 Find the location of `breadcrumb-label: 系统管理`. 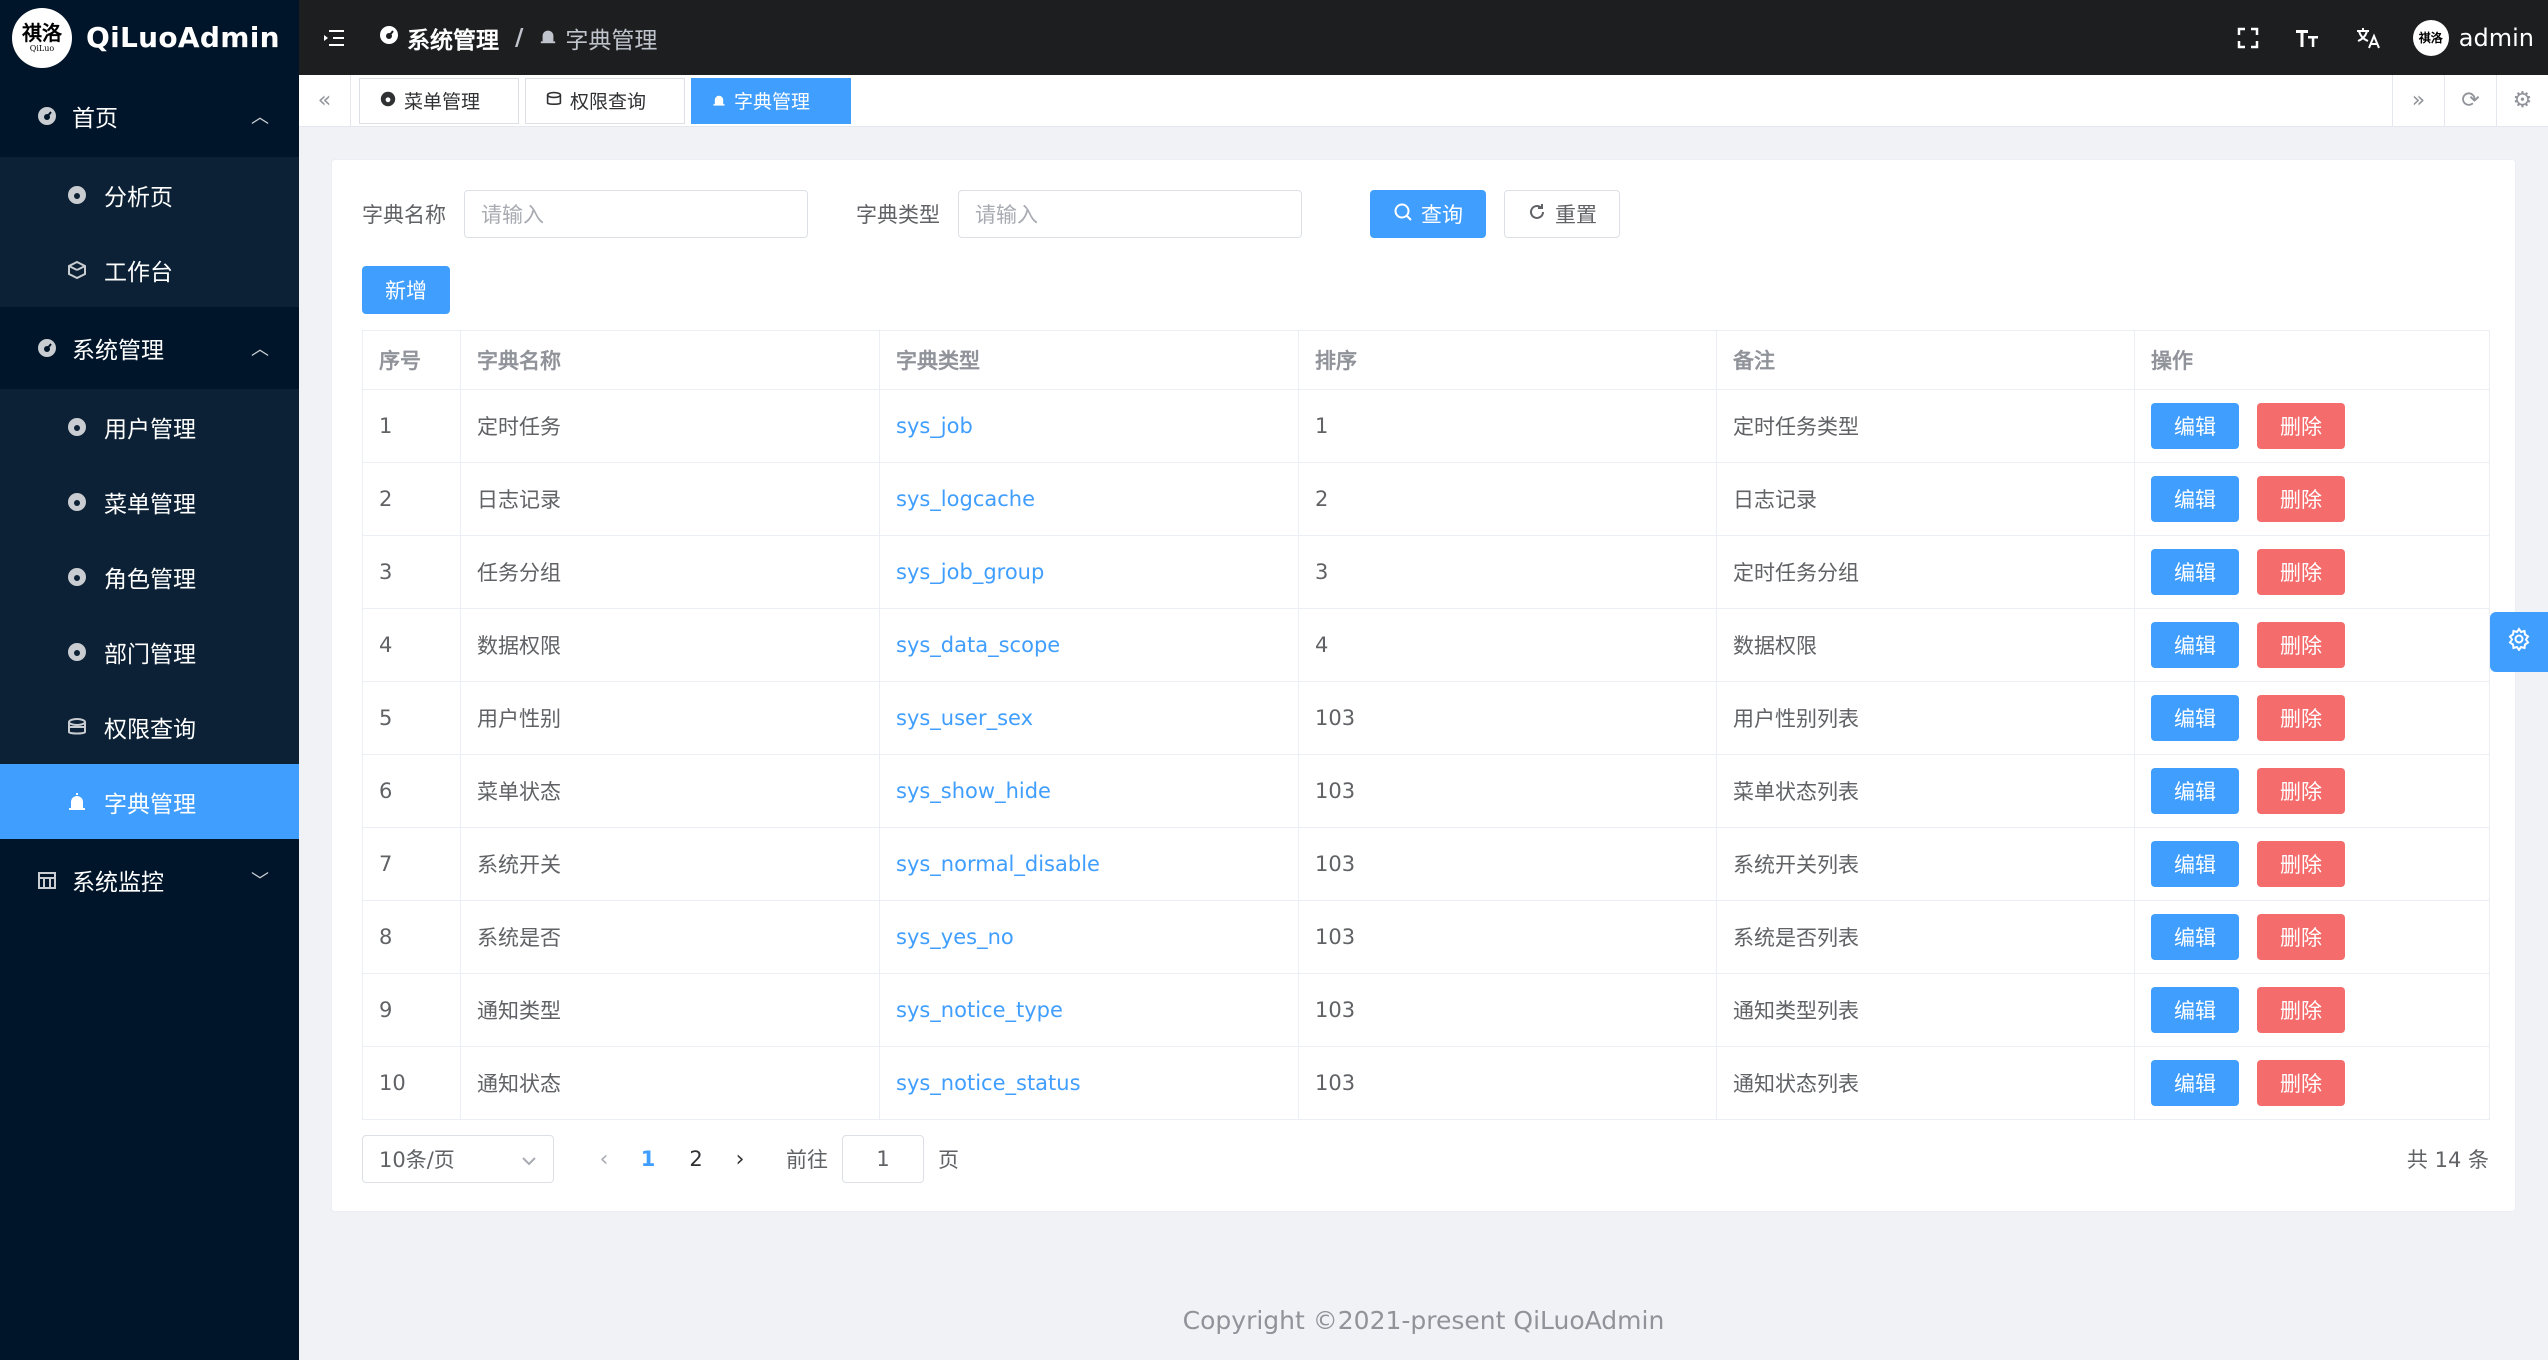

breadcrumb-label: 系统管理 is located at coordinates (453, 38).